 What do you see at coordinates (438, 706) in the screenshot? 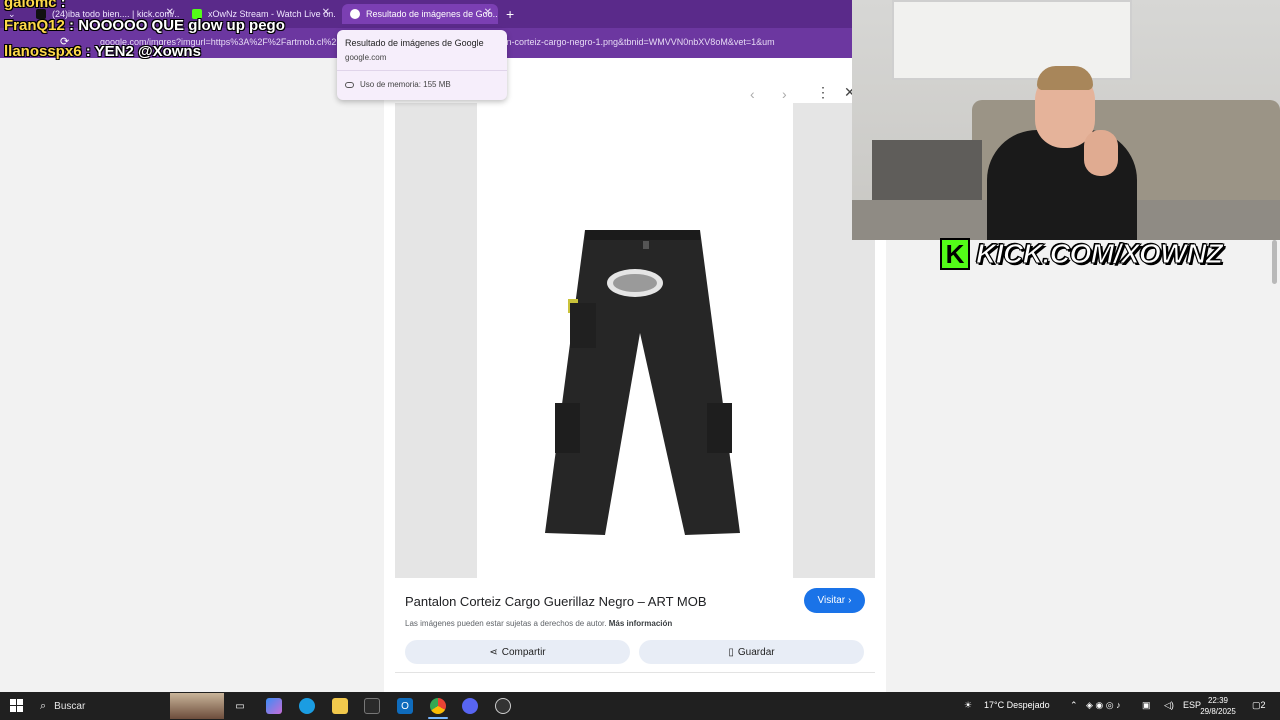
I see `chrome-icon` at bounding box center [438, 706].